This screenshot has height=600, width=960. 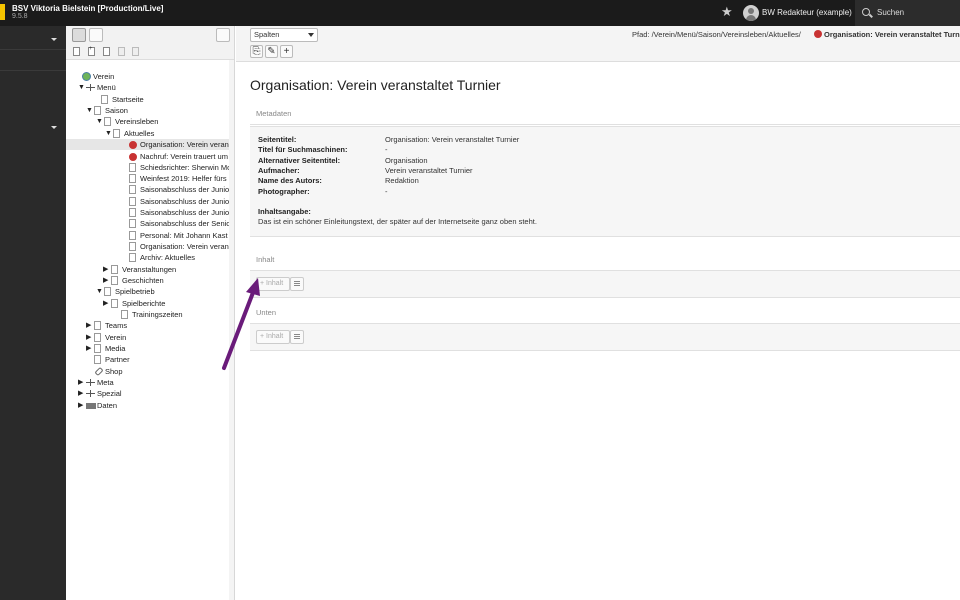 I want to click on page-type-icon, so click(x=76, y=51).